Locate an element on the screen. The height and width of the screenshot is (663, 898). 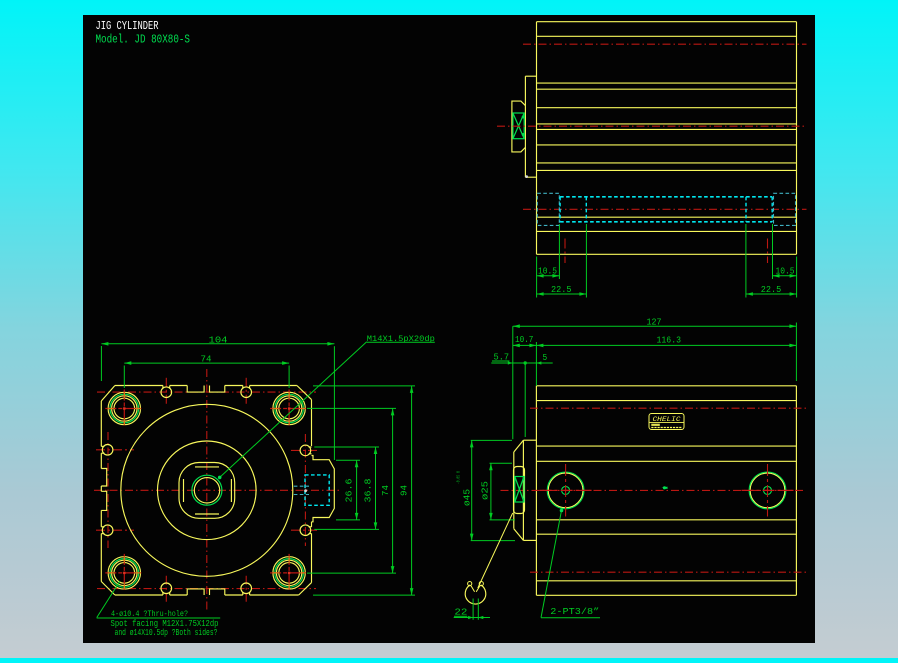
svg-text: and ø14X10.5dp ?Both sides? is located at coordinates (166, 633).